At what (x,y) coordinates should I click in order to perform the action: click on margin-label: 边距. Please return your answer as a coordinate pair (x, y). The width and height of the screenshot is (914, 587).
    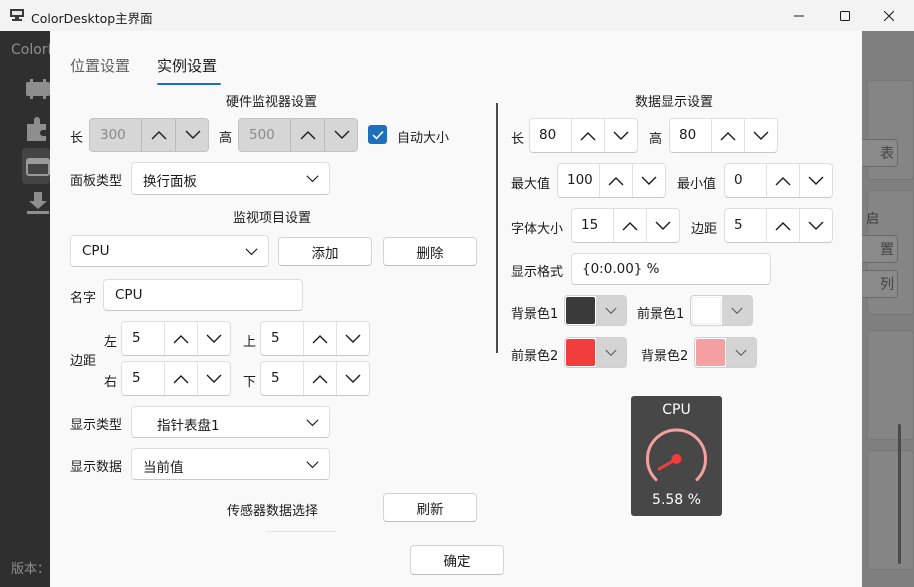
    Looking at the image, I should click on (83, 361).